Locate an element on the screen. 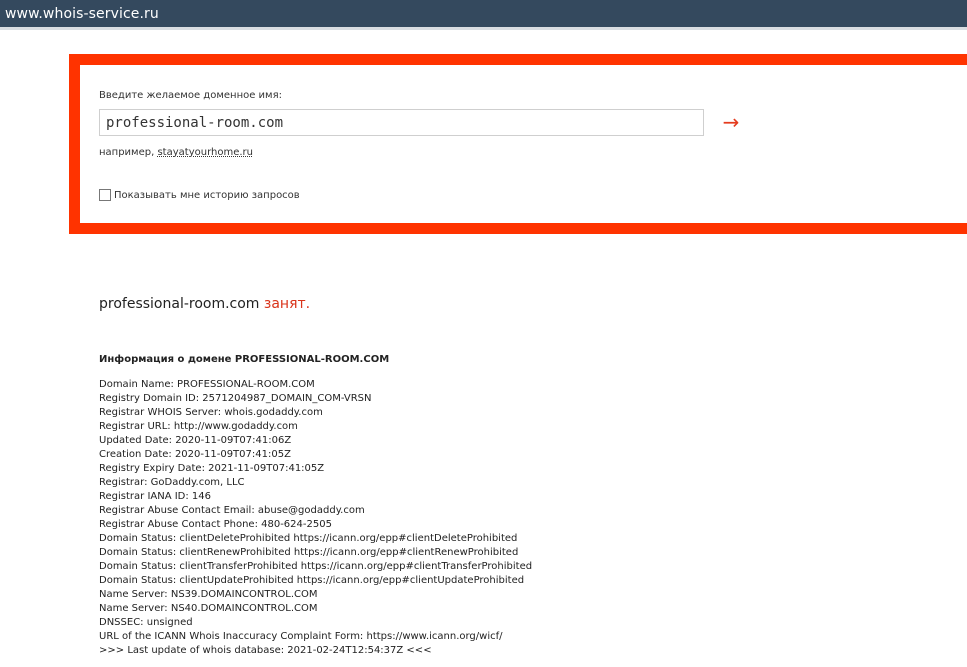 This screenshot has height=667, width=967. whois-line: Creation Date: 2020-11-09T07:41:05Z is located at coordinates (195, 454).